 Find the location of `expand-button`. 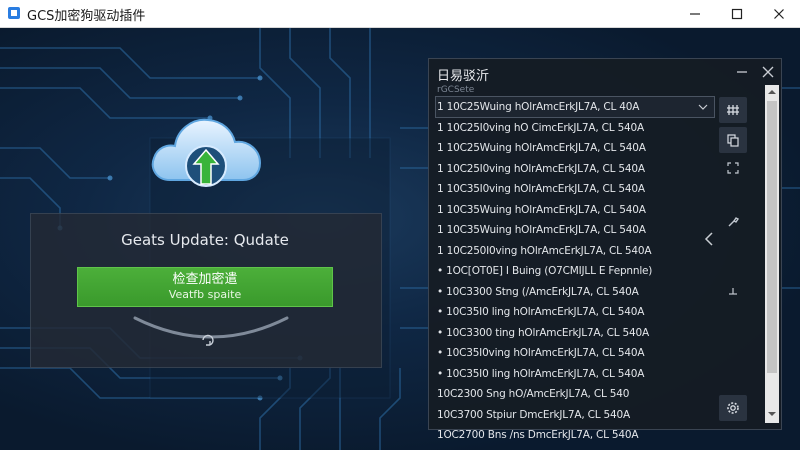

expand-button is located at coordinates (733, 168).